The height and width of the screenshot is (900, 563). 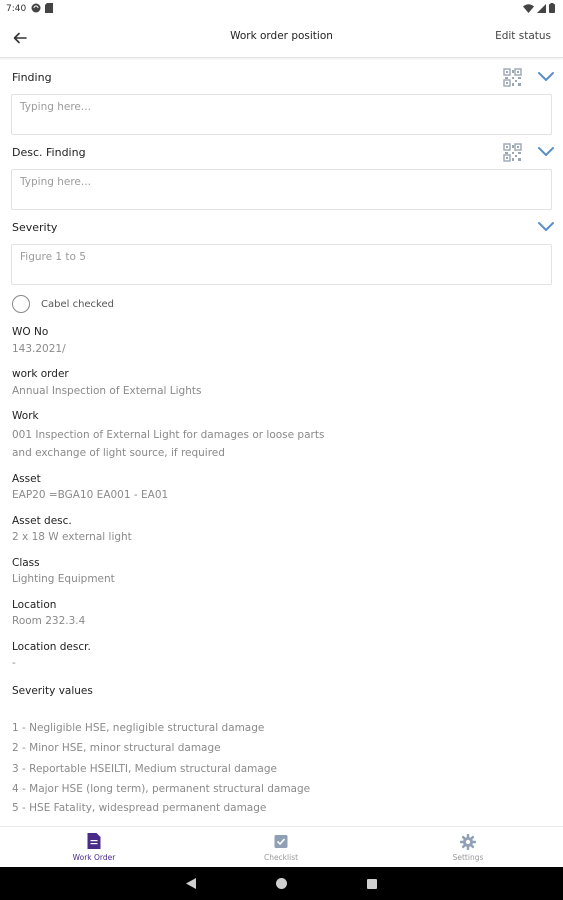 I want to click on sd-card-icon, so click(x=49, y=8).